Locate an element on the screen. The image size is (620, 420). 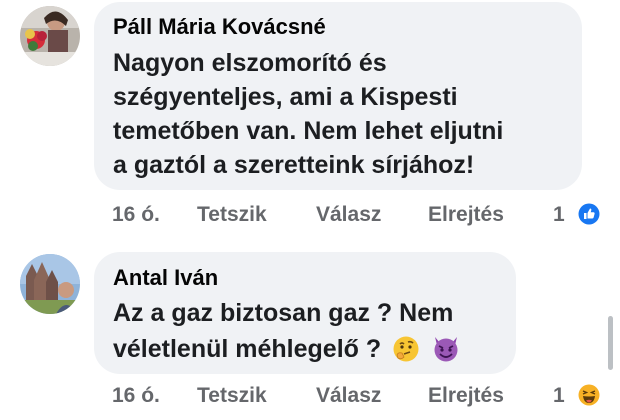
comment-text-line: Az a gaz biztosan gaz ? Nem is located at coordinates (283, 313).